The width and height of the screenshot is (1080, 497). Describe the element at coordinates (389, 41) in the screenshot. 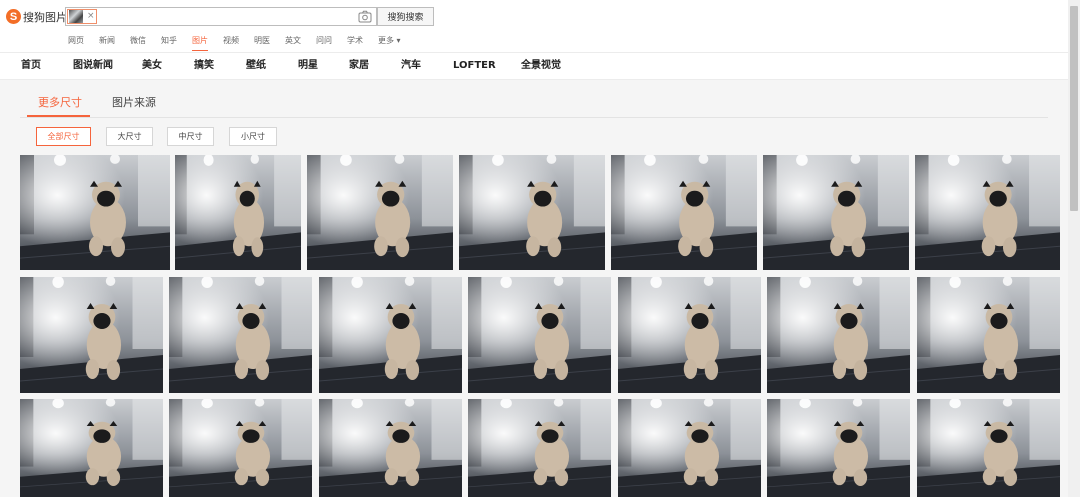

I see `category-10: 更多 ▾` at that location.